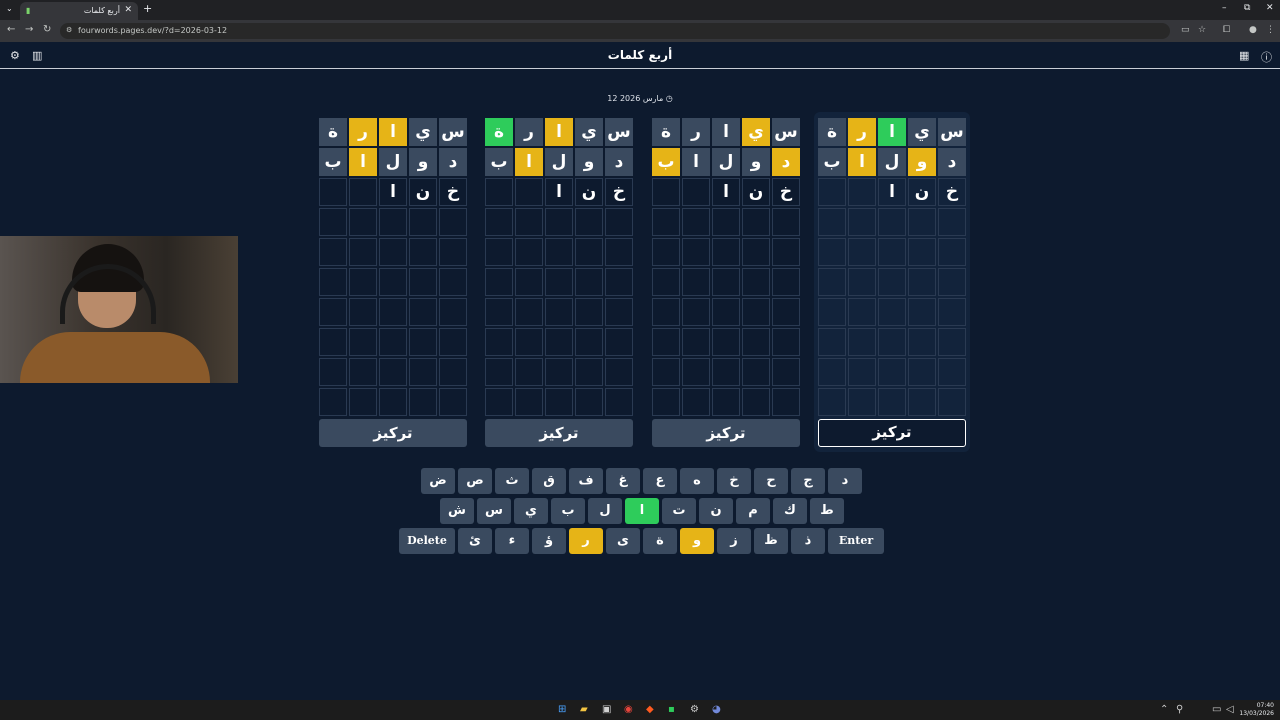  I want to click on letter-key: د, so click(845, 481).